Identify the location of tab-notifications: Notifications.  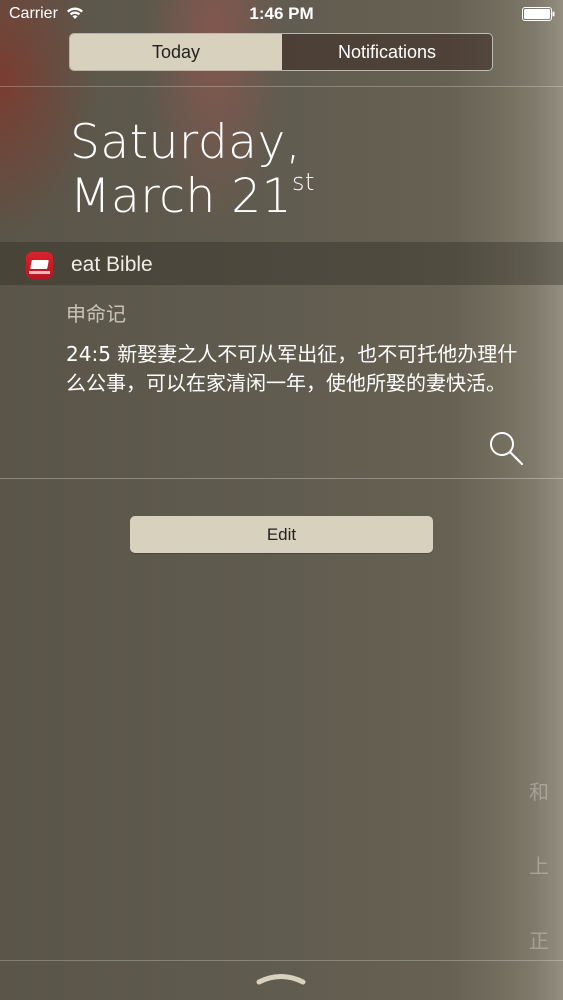
(387, 52).